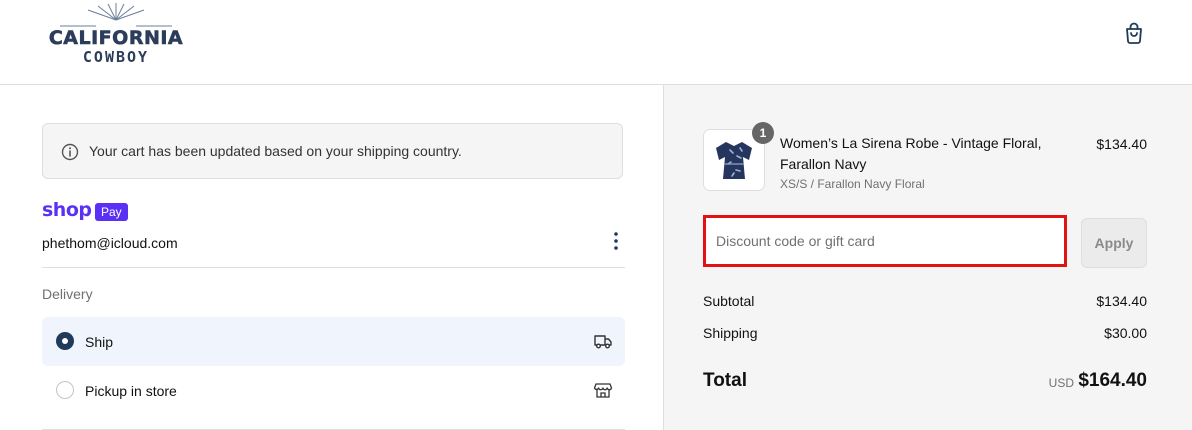 The height and width of the screenshot is (430, 1192). I want to click on apply-discount-button: Apply, so click(1114, 243).